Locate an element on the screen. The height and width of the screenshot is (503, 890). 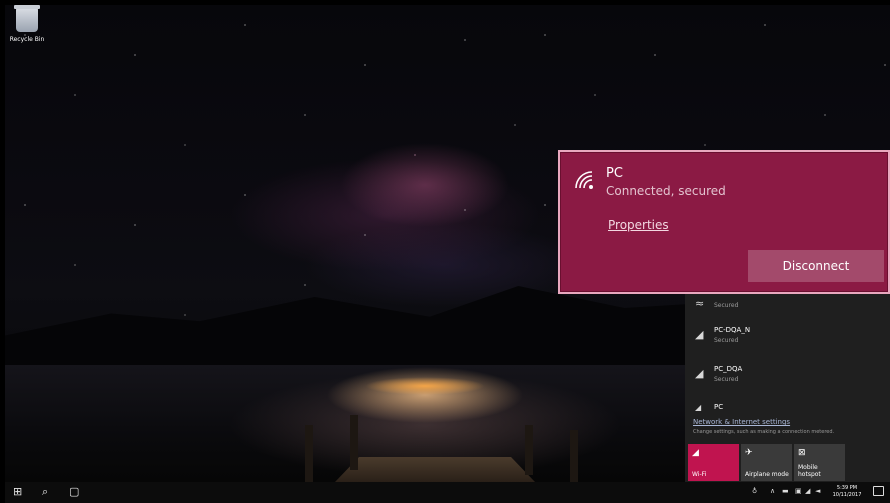
wooden-pier is located at coordinates (435, 469).